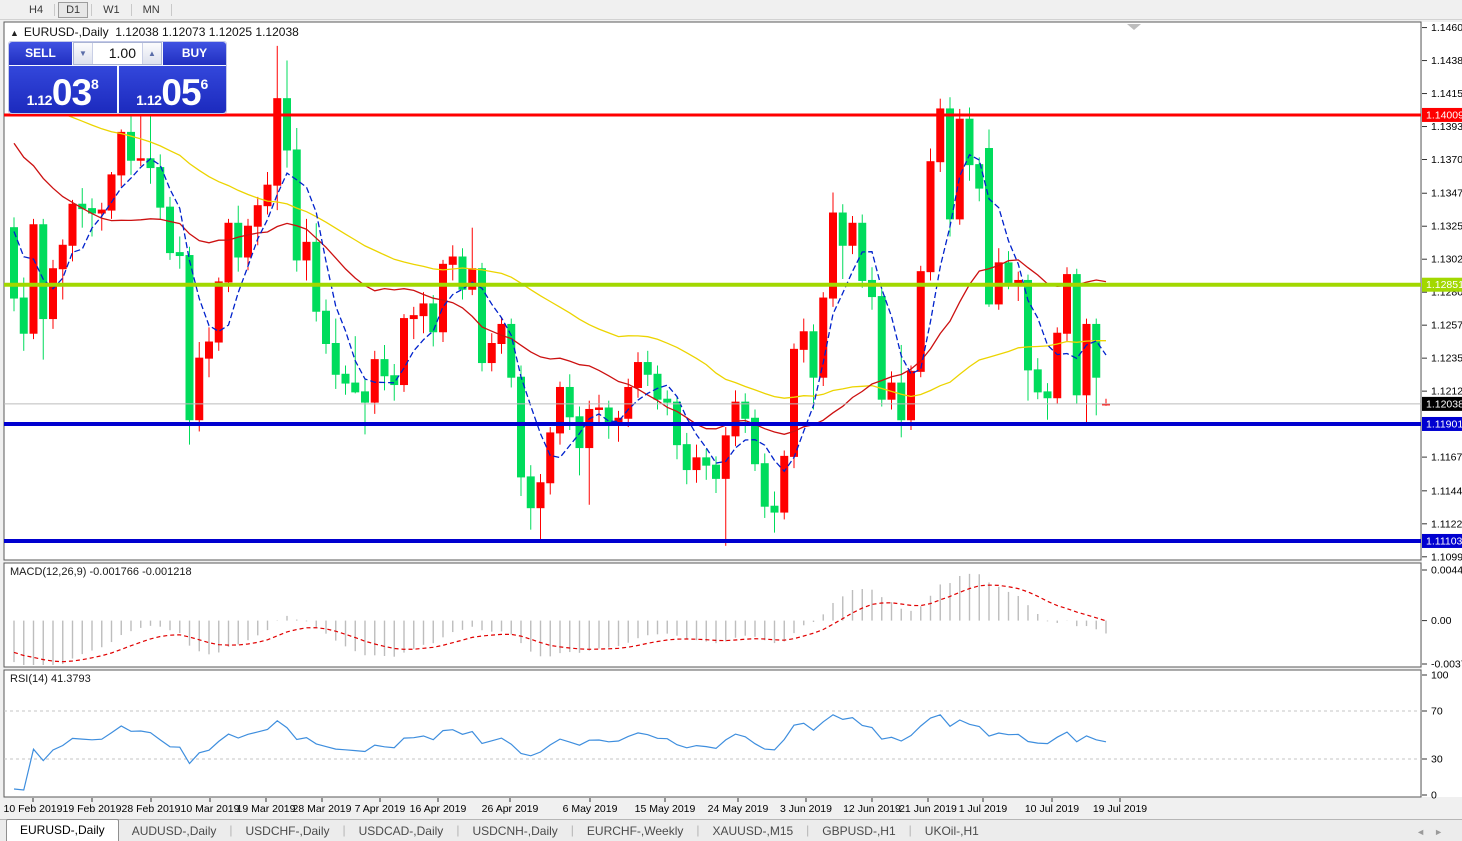 Image resolution: width=1462 pixels, height=841 pixels. I want to click on rsi-pane, so click(712, 733).